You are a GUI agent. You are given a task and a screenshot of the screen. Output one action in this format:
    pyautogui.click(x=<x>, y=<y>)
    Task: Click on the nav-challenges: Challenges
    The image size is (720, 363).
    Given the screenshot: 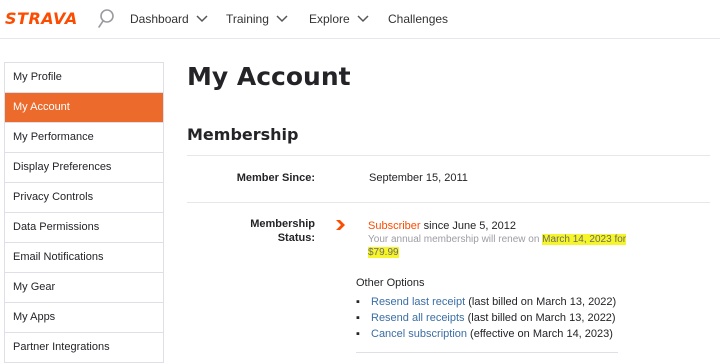 What is the action you would take?
    pyautogui.click(x=418, y=19)
    